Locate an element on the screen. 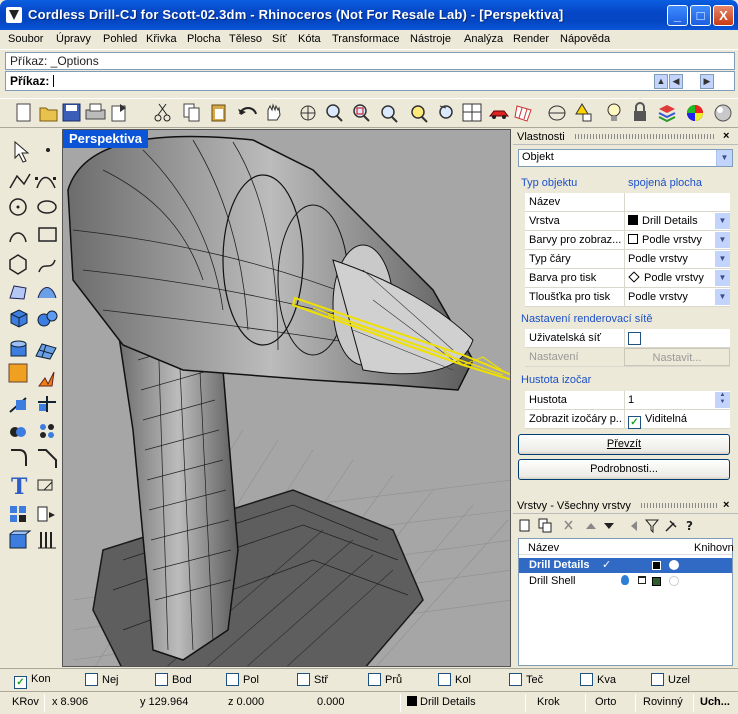  layer-row-drill-shell: Drill Shell is located at coordinates (625, 581).